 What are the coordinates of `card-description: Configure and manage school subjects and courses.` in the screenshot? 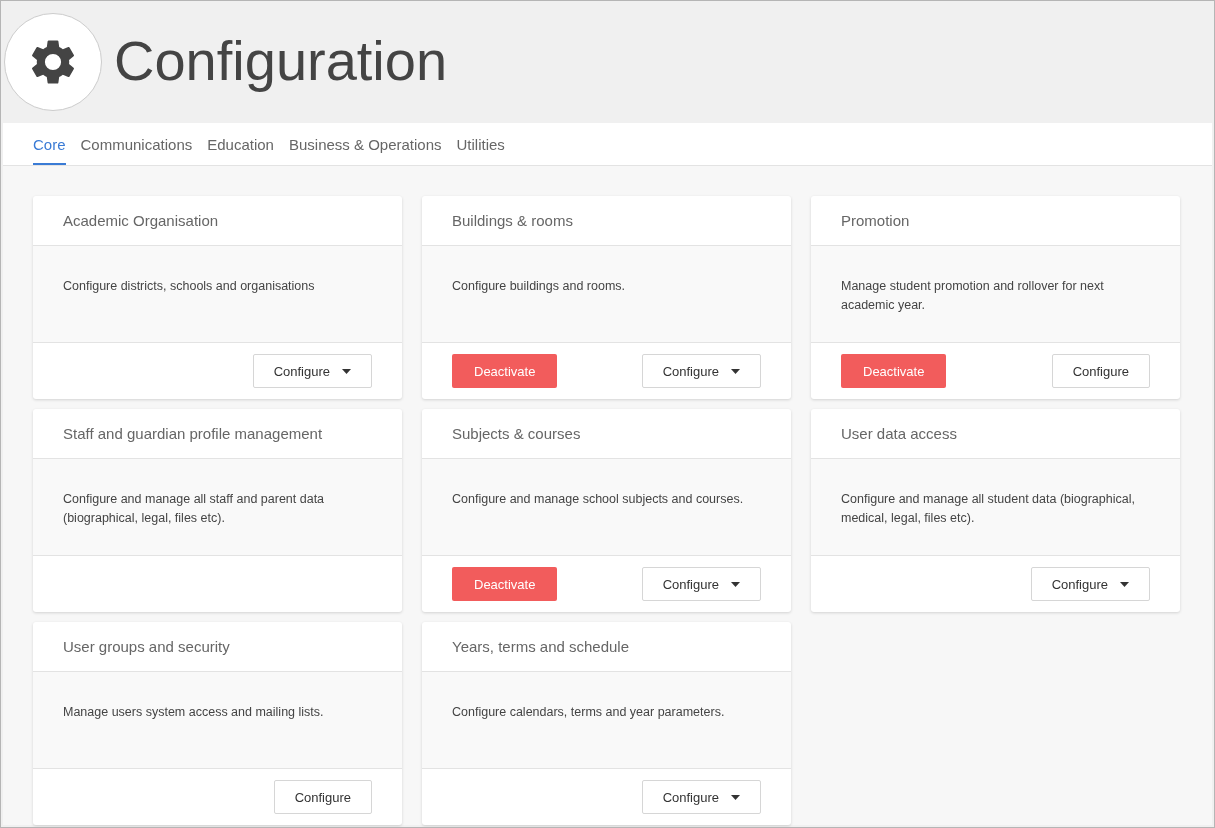 It's located at (598, 499).